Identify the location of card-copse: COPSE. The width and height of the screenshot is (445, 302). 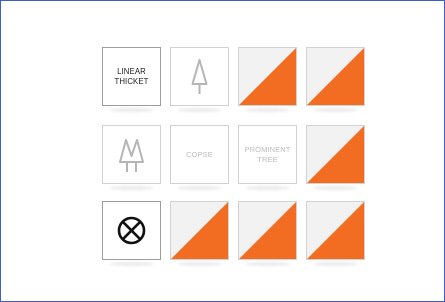
(199, 154).